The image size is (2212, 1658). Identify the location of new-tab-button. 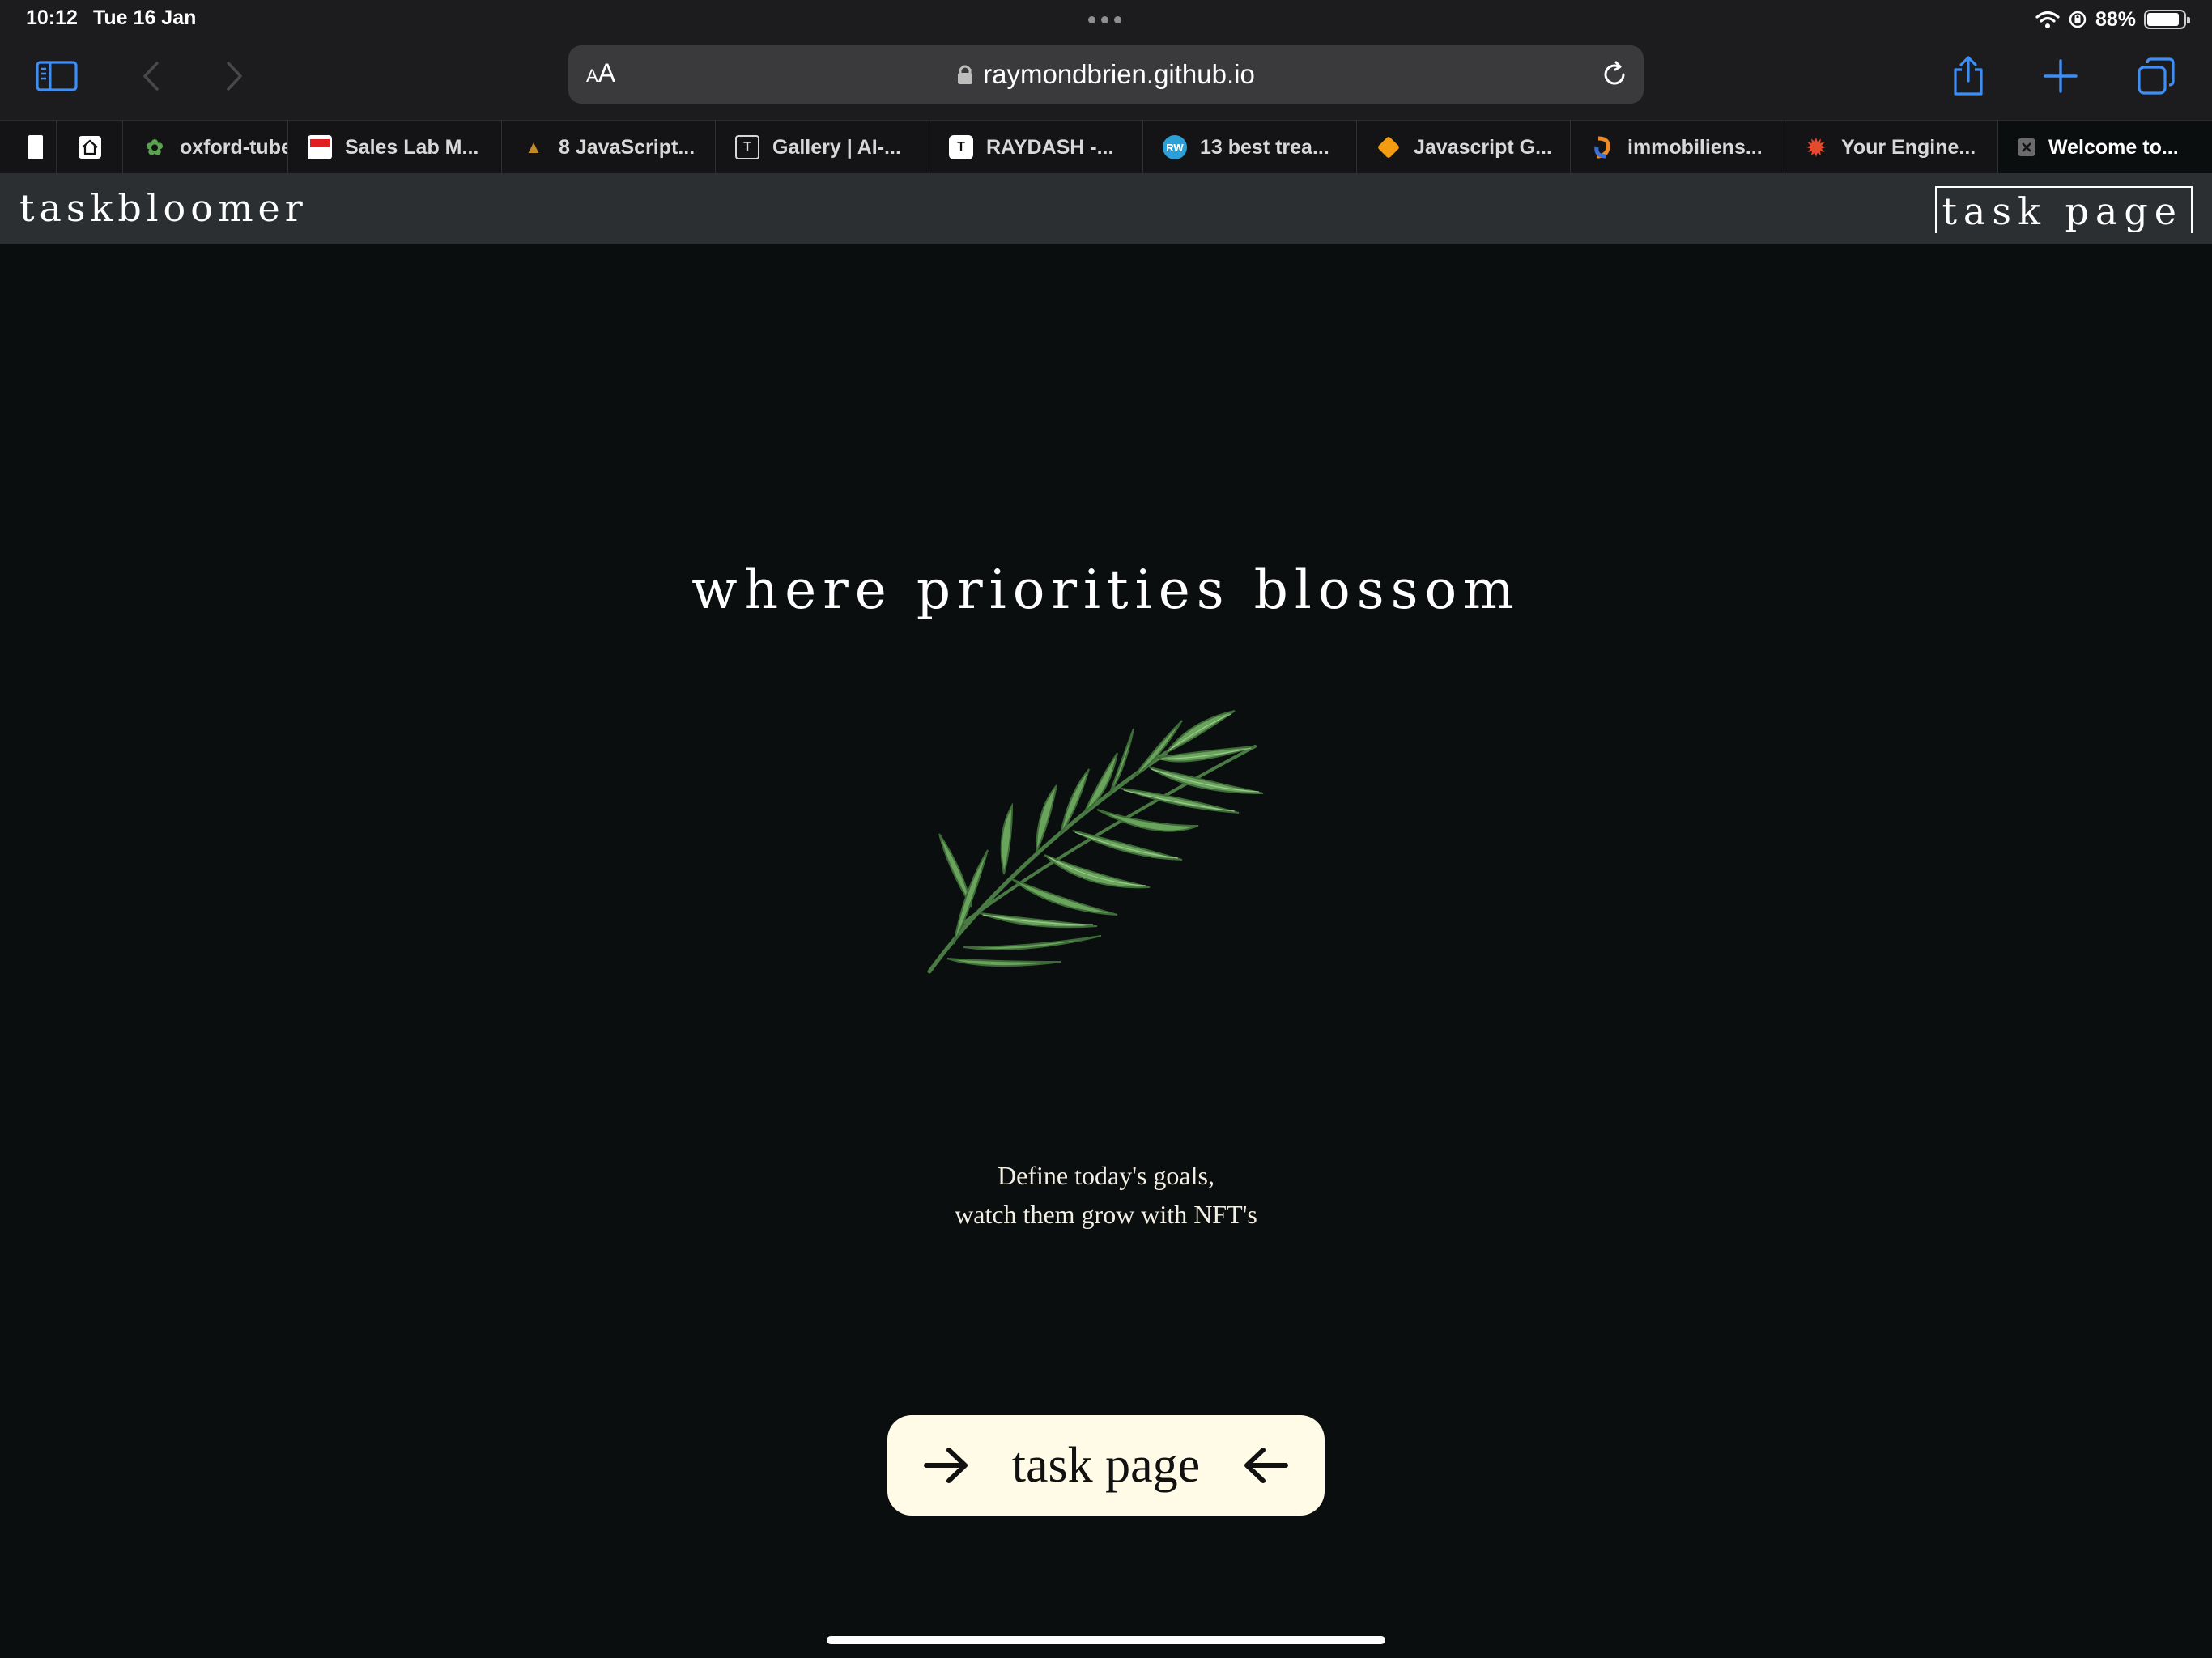
(2061, 76).